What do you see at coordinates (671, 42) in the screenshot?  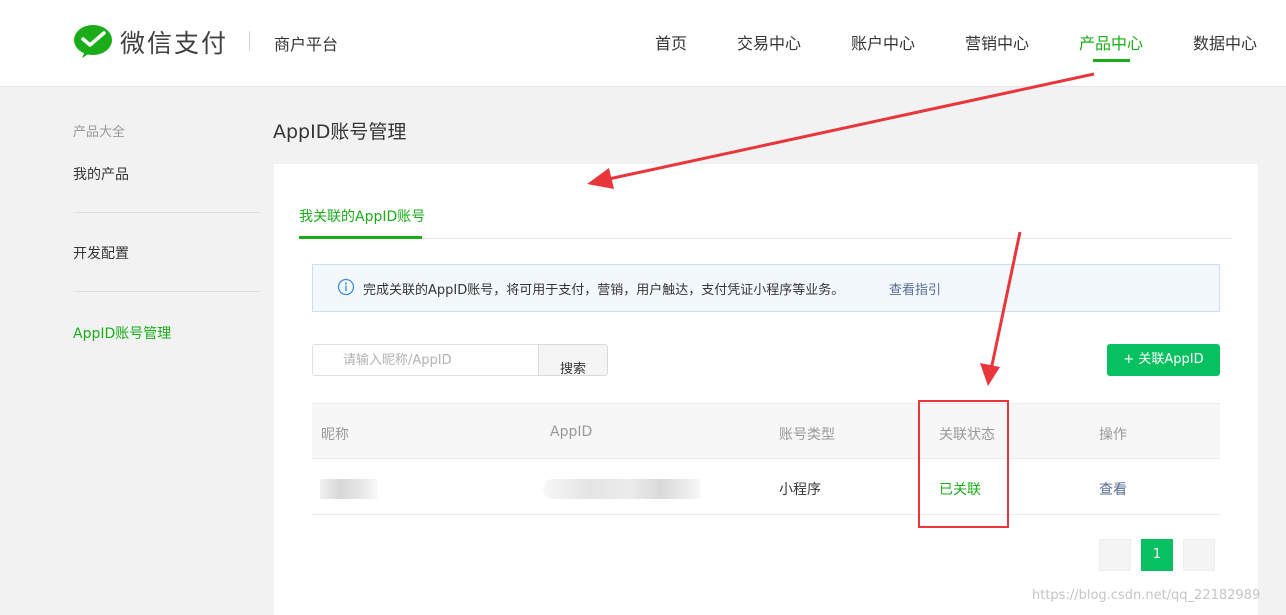 I see `nav-home: 首页` at bounding box center [671, 42].